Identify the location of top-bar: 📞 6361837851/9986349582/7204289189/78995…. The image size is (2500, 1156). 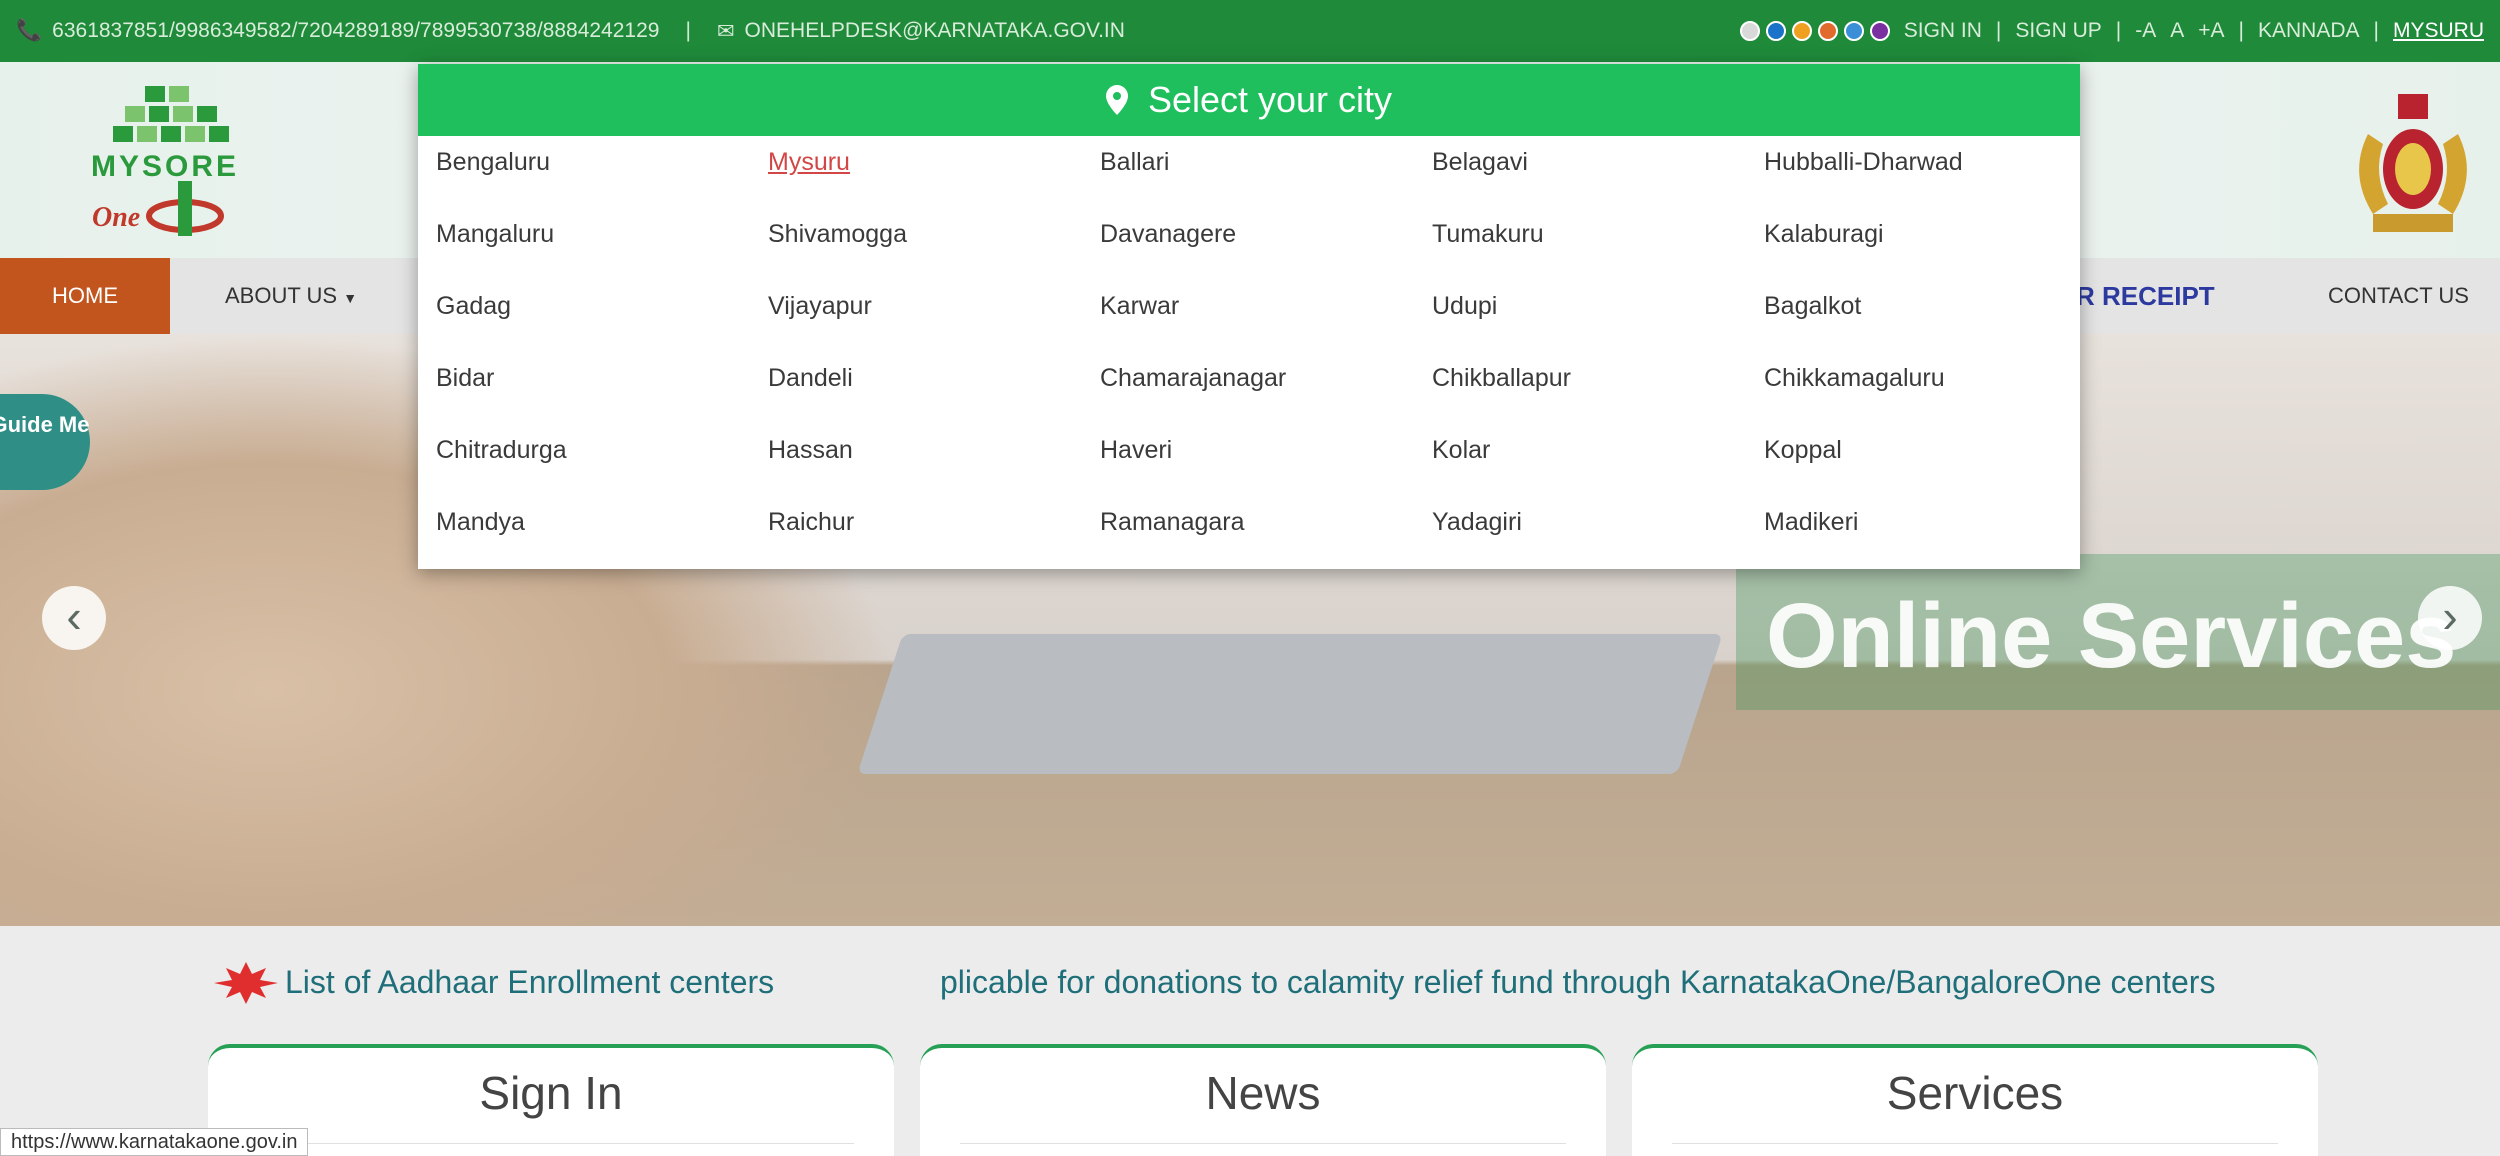
(1250, 31).